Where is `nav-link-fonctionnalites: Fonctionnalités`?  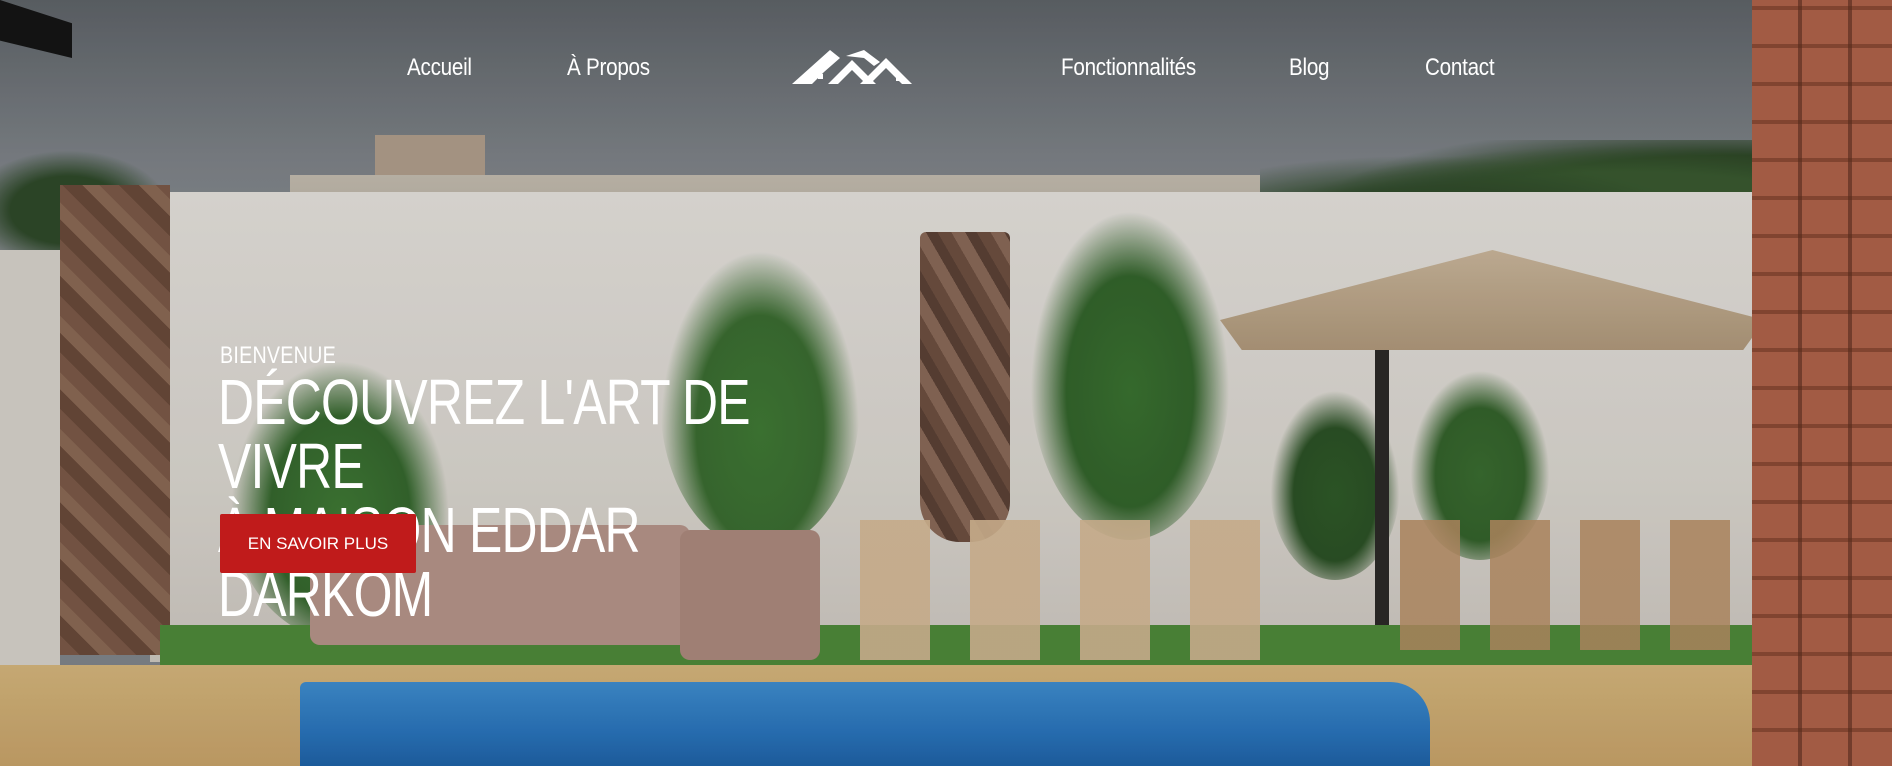 nav-link-fonctionnalites: Fonctionnalités is located at coordinates (1128, 68).